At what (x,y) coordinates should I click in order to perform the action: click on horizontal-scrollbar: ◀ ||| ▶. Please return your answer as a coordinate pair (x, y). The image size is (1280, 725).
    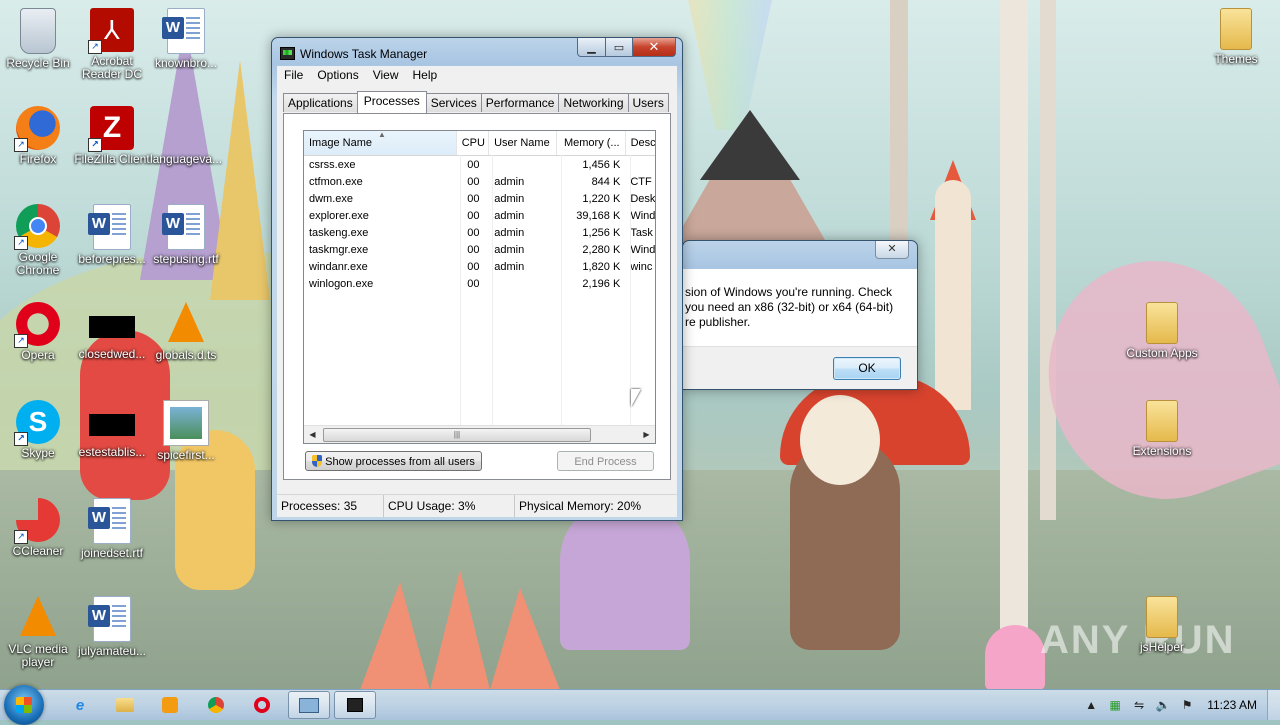
    Looking at the image, I should click on (479, 434).